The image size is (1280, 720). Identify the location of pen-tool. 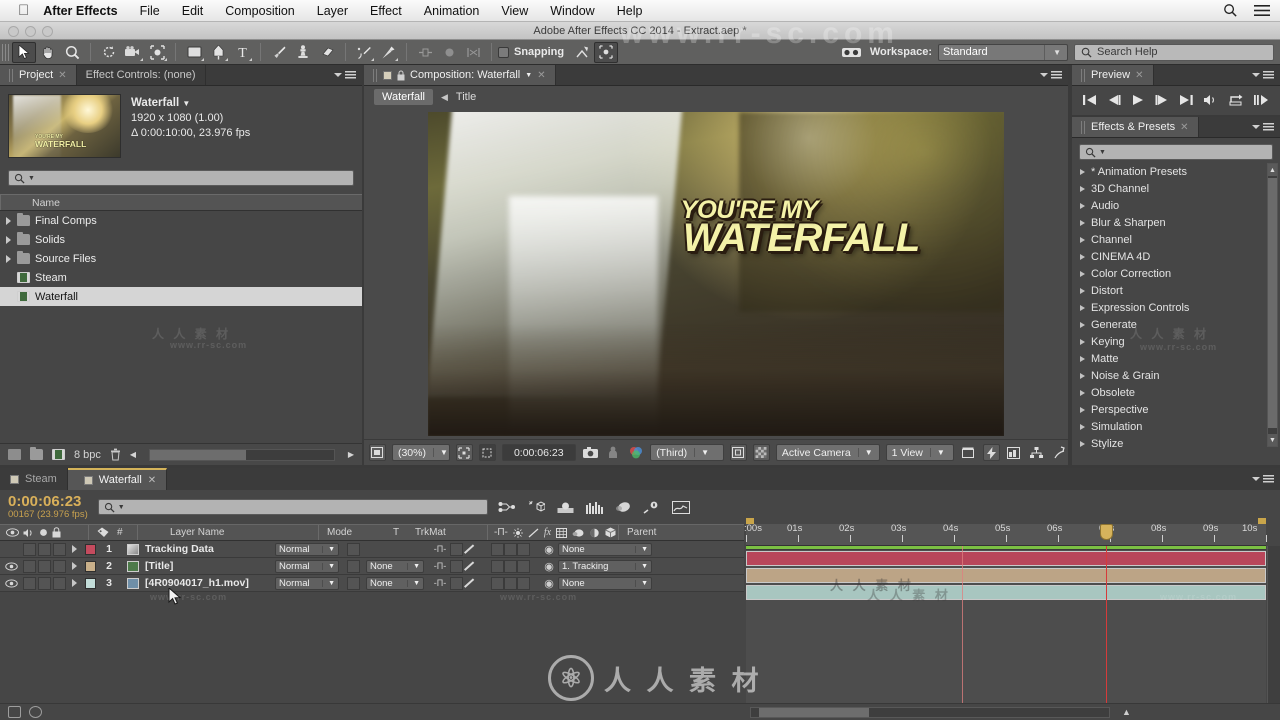
(218, 52).